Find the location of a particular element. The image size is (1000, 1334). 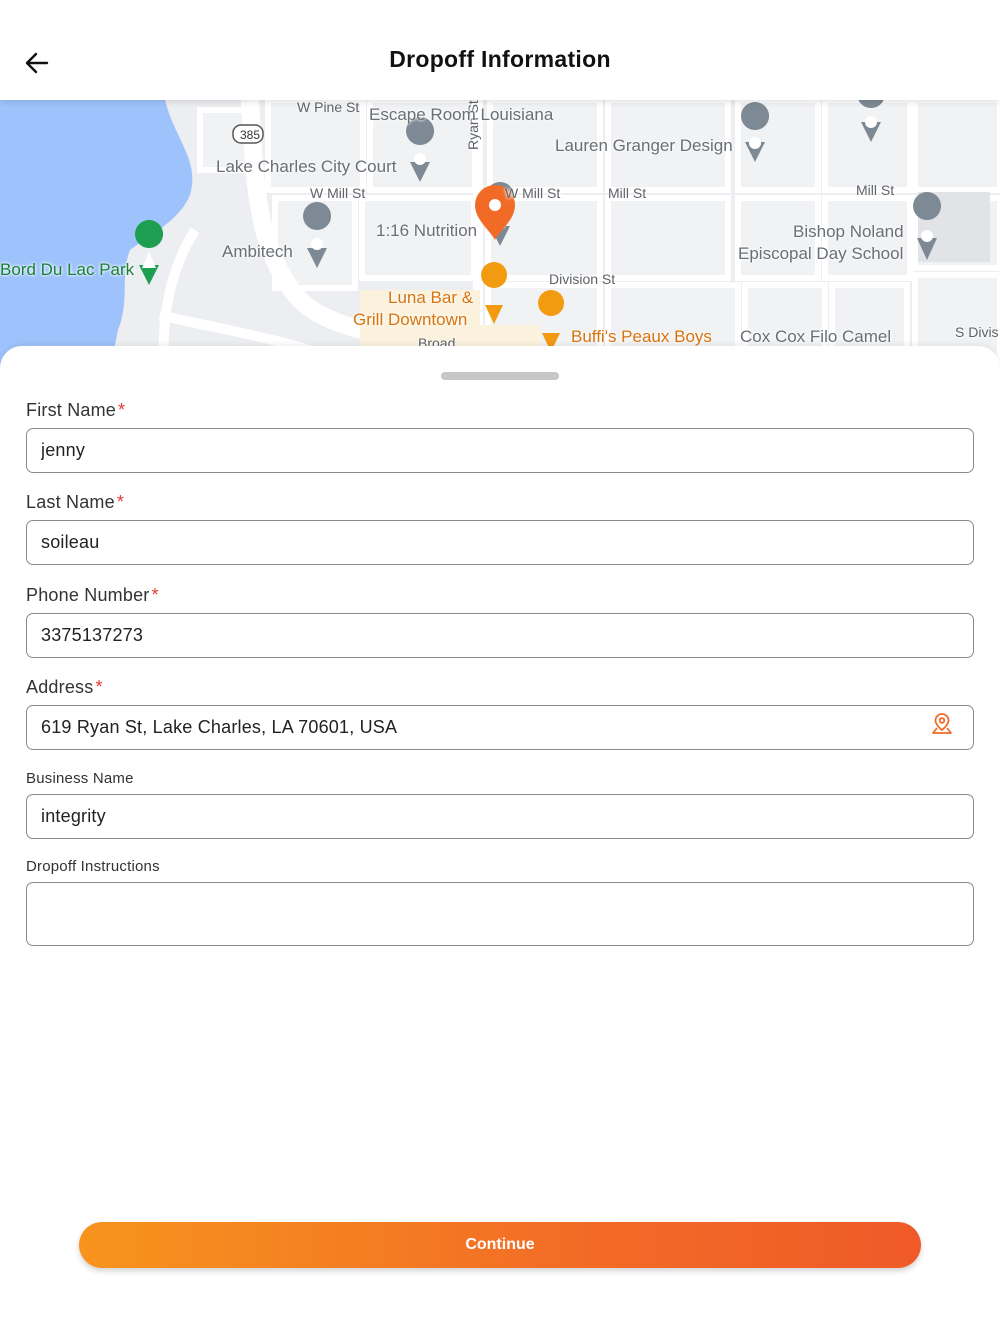

street-w-mill-1: W Mill St is located at coordinates (338, 193).